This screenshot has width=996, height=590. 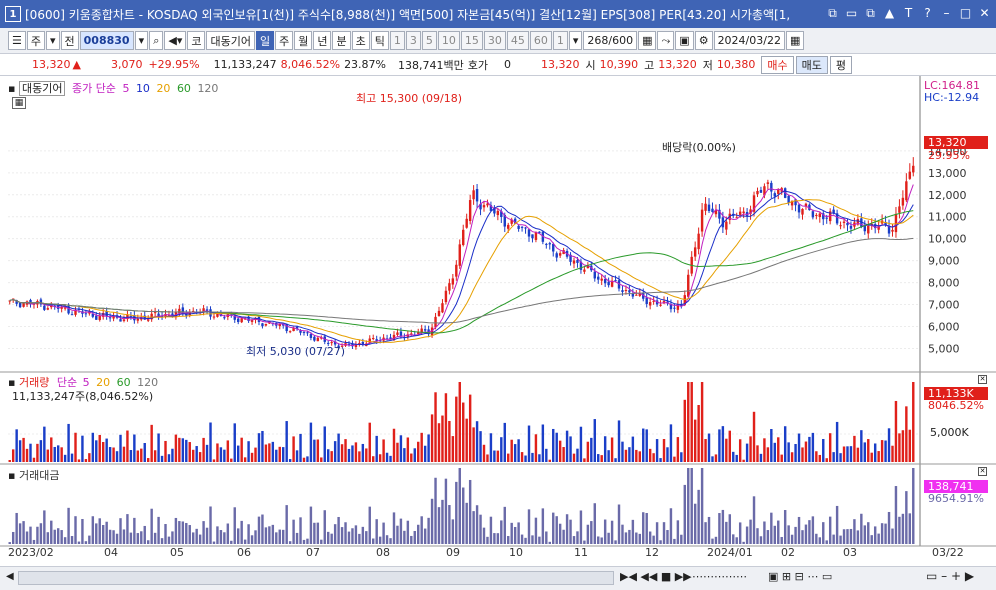 I want to click on stock-code-input: 008830, so click(x=106, y=40).